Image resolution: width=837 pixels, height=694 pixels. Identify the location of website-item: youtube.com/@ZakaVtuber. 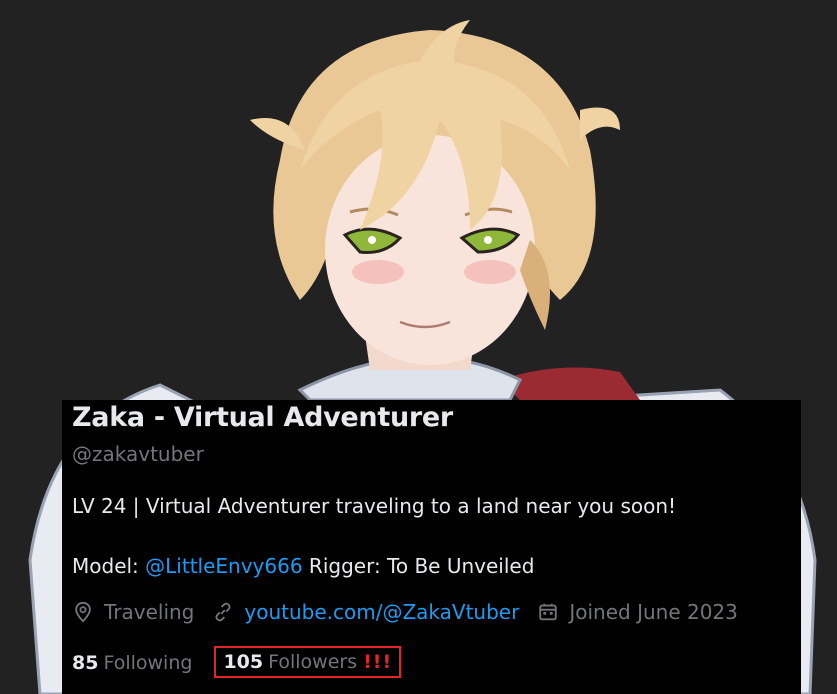
(365, 612).